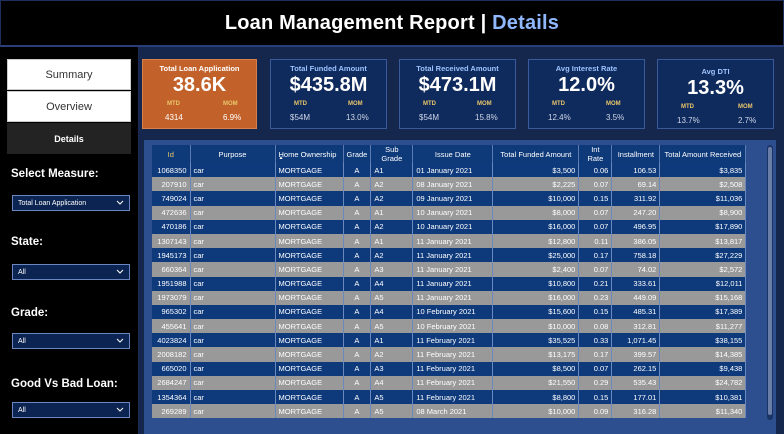 This screenshot has width=784, height=434. What do you see at coordinates (536, 411) in the screenshot?
I see `table-cell: $10,000` at bounding box center [536, 411].